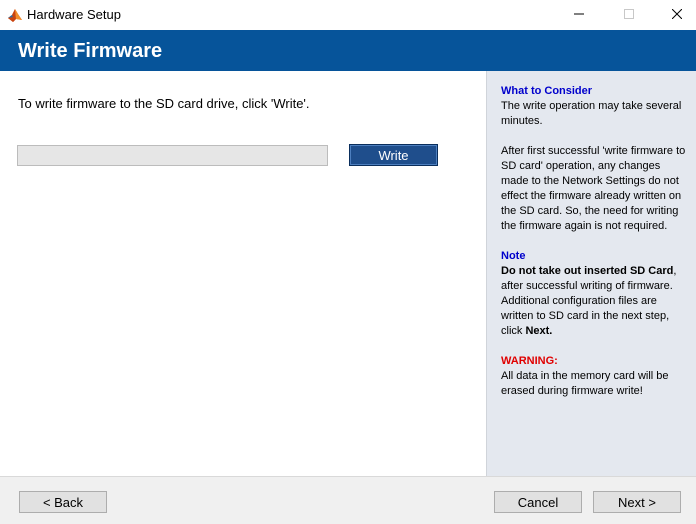 The image size is (696, 524). Describe the element at coordinates (538, 502) in the screenshot. I see `cancel-button: Cancel` at that location.